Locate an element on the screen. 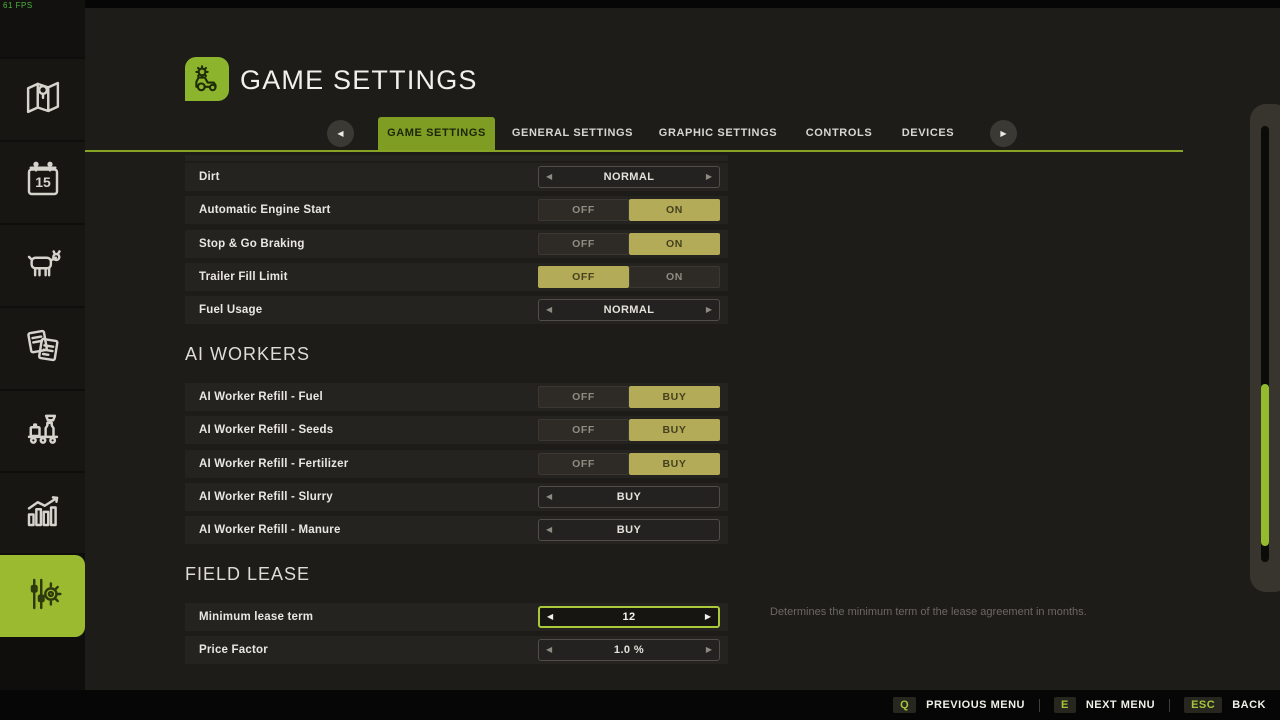 The width and height of the screenshot is (1280, 720). setting-label: Dirt is located at coordinates (209, 177).